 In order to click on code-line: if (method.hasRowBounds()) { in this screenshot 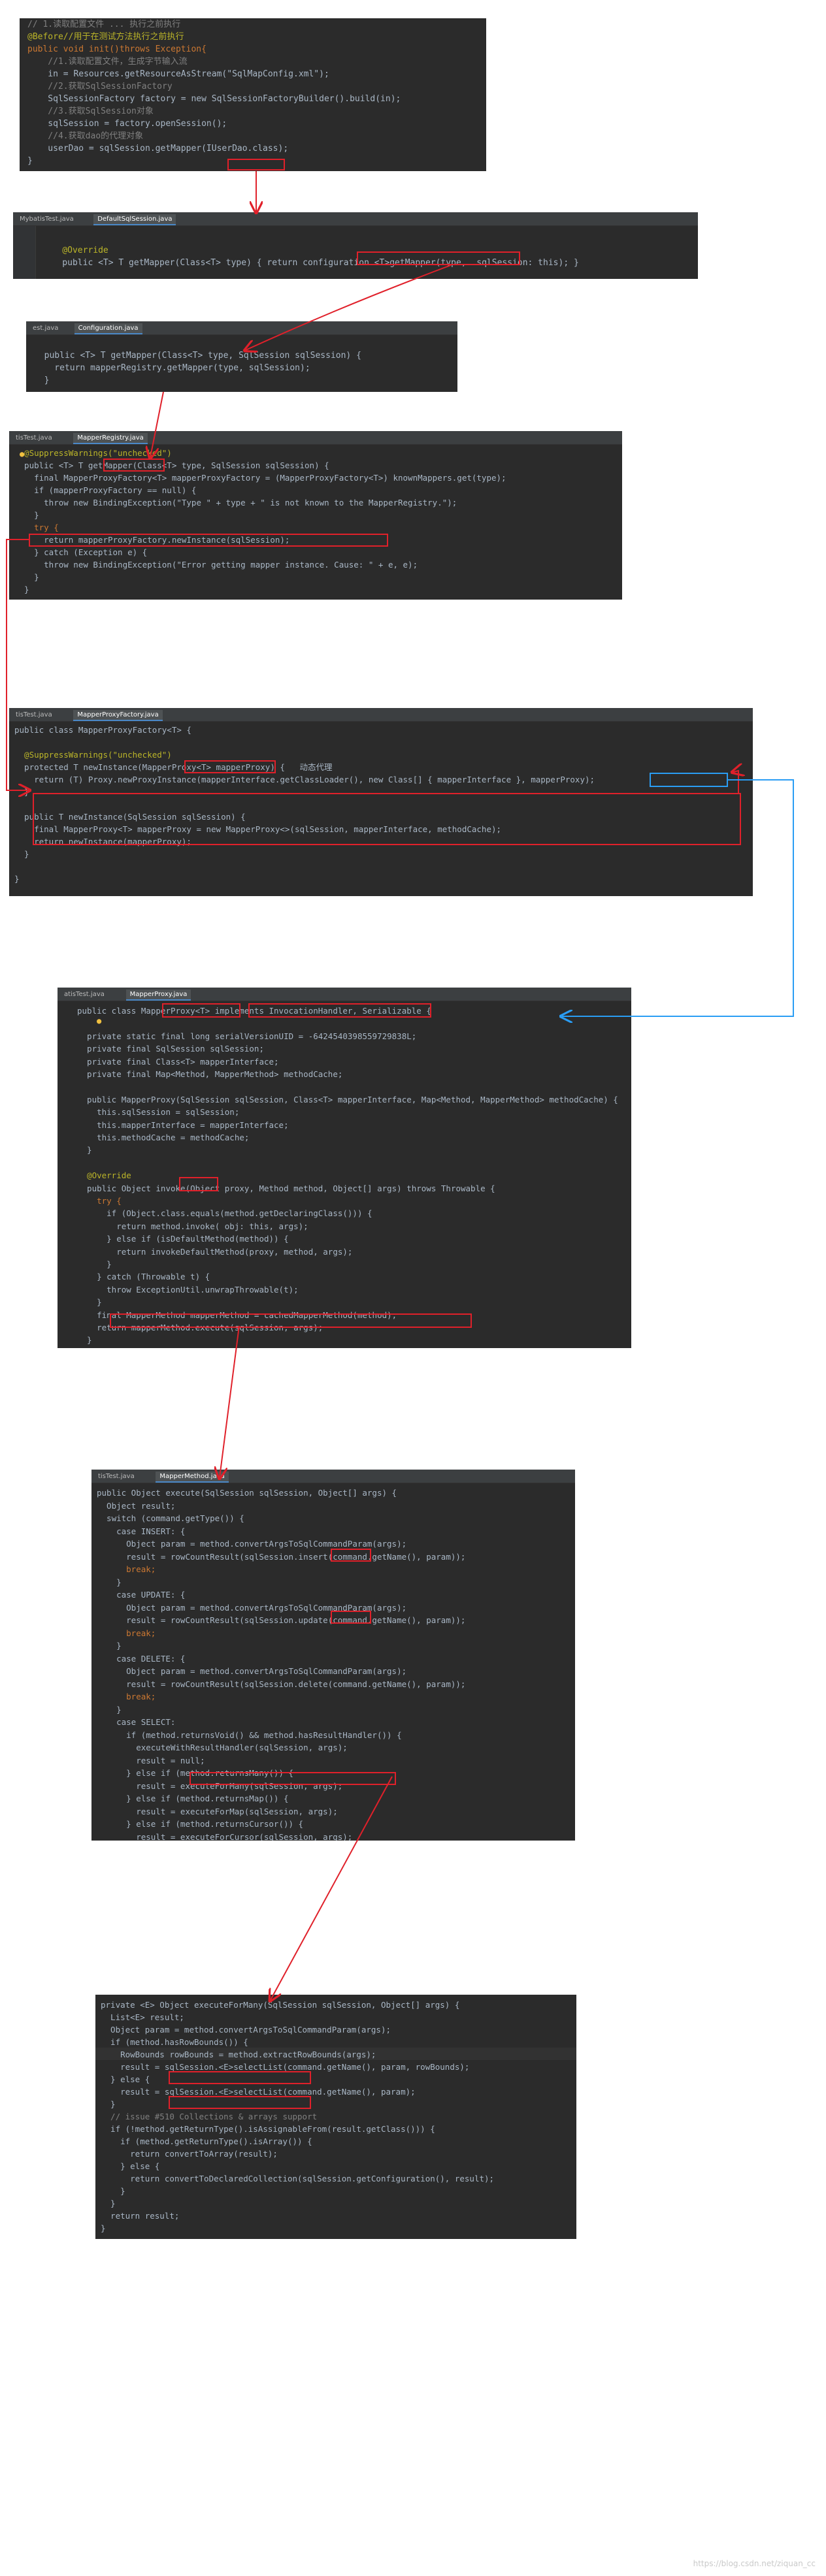, I will do `click(174, 2042)`.